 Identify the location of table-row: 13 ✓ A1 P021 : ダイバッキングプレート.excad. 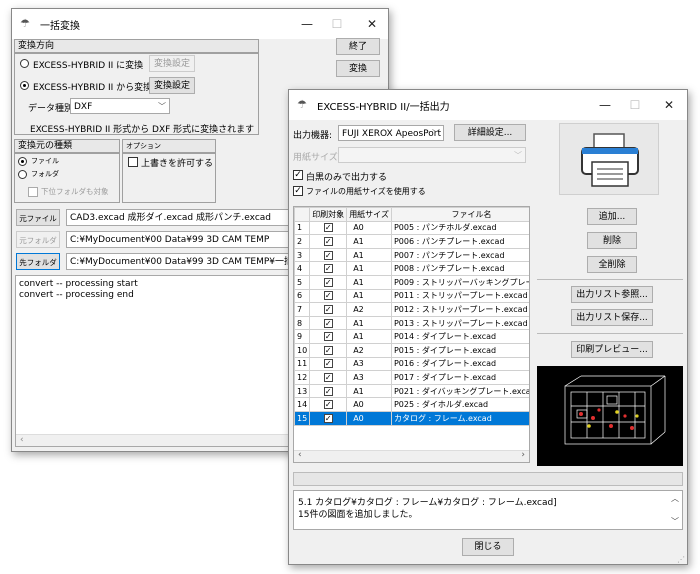
(411, 391).